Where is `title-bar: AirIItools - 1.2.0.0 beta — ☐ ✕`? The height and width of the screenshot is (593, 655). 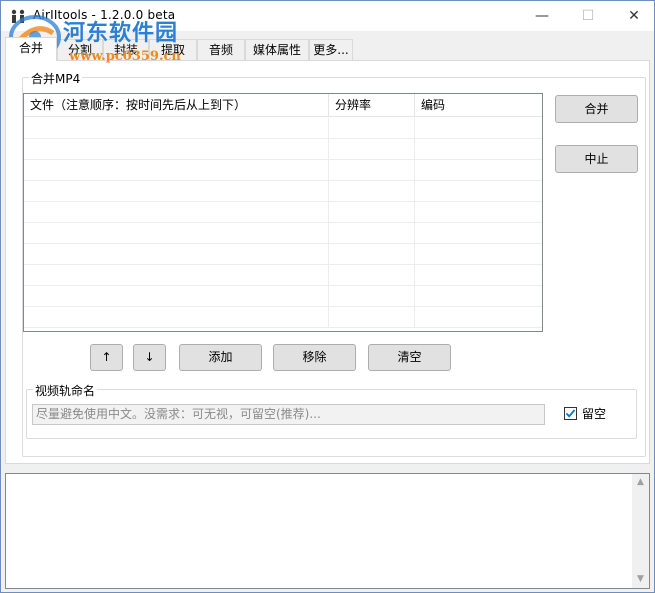
title-bar: AirIItools - 1.2.0.0 beta — ☐ ✕ is located at coordinates (327, 16).